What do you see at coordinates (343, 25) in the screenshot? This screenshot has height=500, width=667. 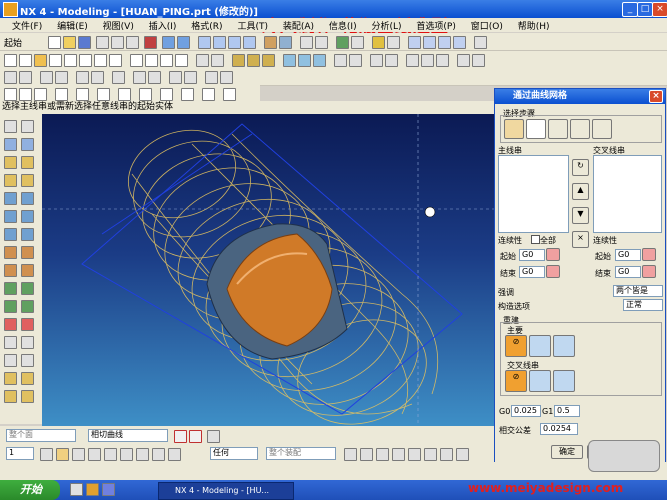 I see `menu-information: 信息(I)` at bounding box center [343, 25].